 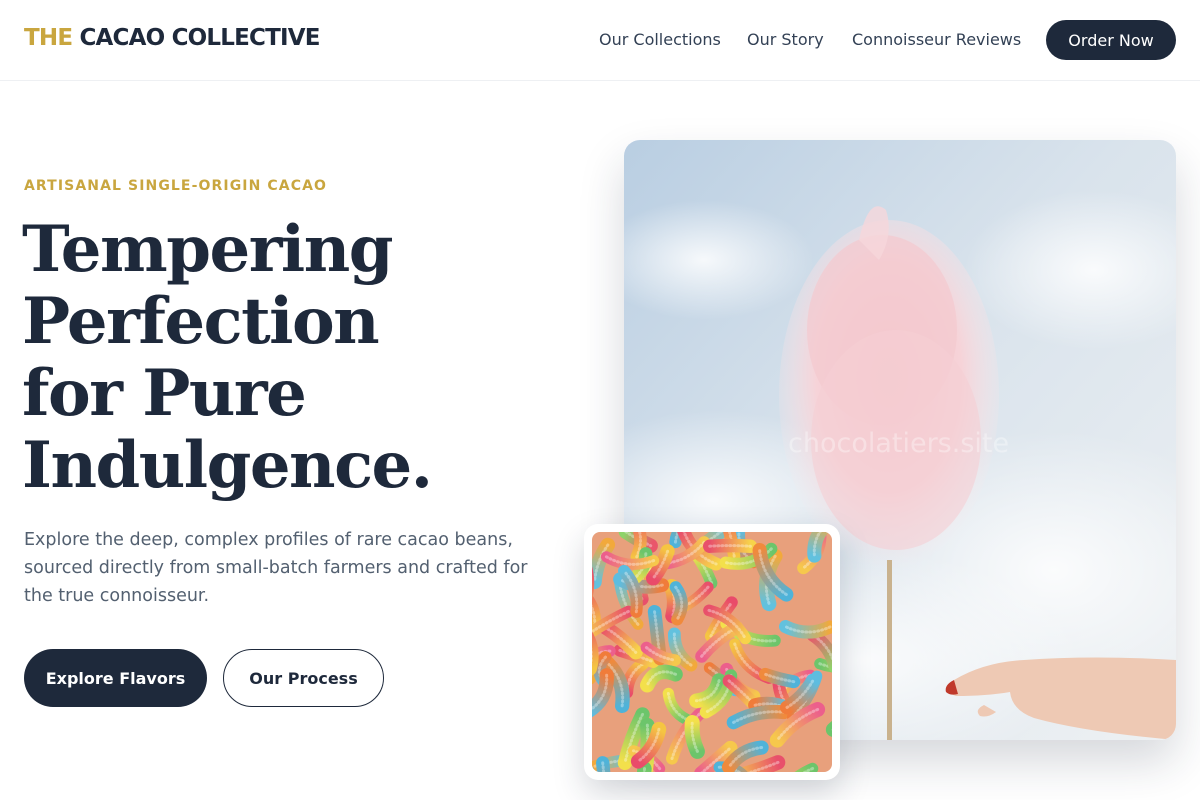 I want to click on gummy-candy-photo, so click(x=712, y=652).